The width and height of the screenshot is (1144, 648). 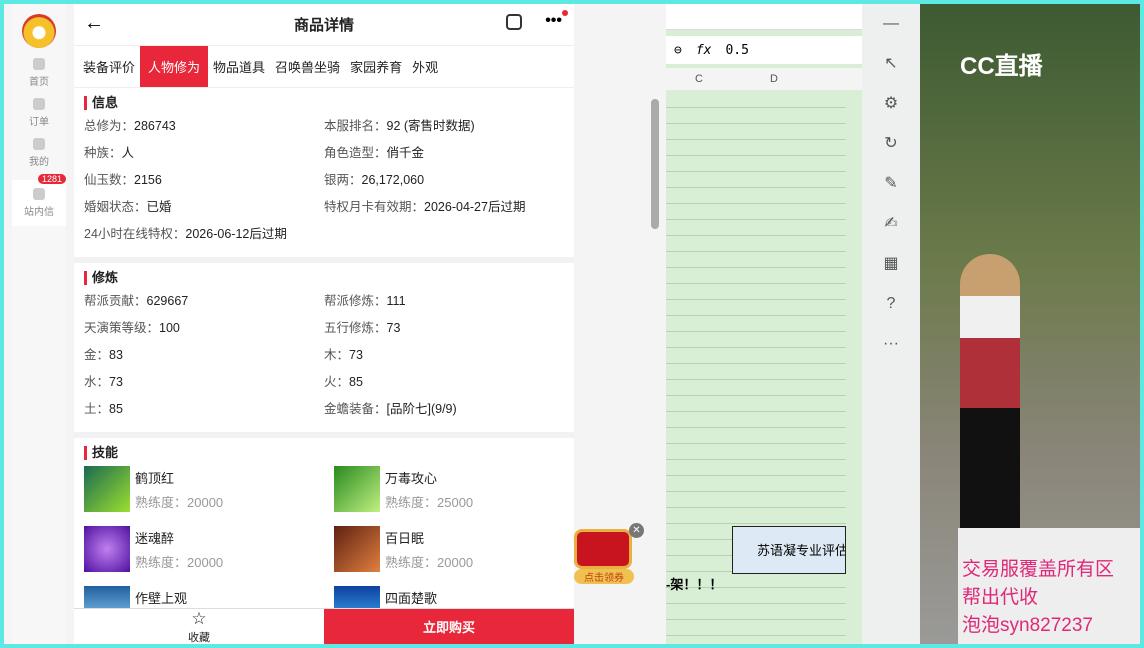 What do you see at coordinates (109, 126) in the screenshot?
I see `field-label: 总修为：` at bounding box center [109, 126].